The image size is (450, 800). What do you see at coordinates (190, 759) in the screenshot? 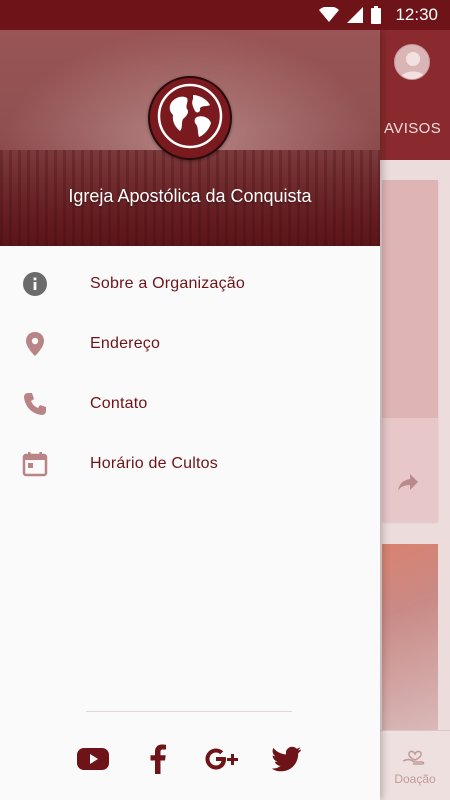
I see `social-links` at bounding box center [190, 759].